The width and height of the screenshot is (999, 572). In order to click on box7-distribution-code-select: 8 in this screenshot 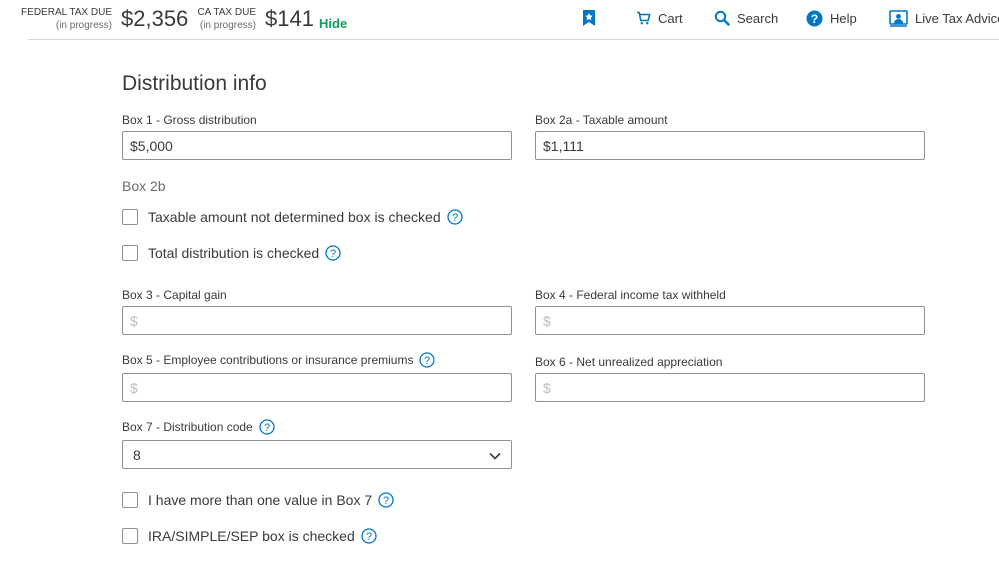, I will do `click(317, 454)`.